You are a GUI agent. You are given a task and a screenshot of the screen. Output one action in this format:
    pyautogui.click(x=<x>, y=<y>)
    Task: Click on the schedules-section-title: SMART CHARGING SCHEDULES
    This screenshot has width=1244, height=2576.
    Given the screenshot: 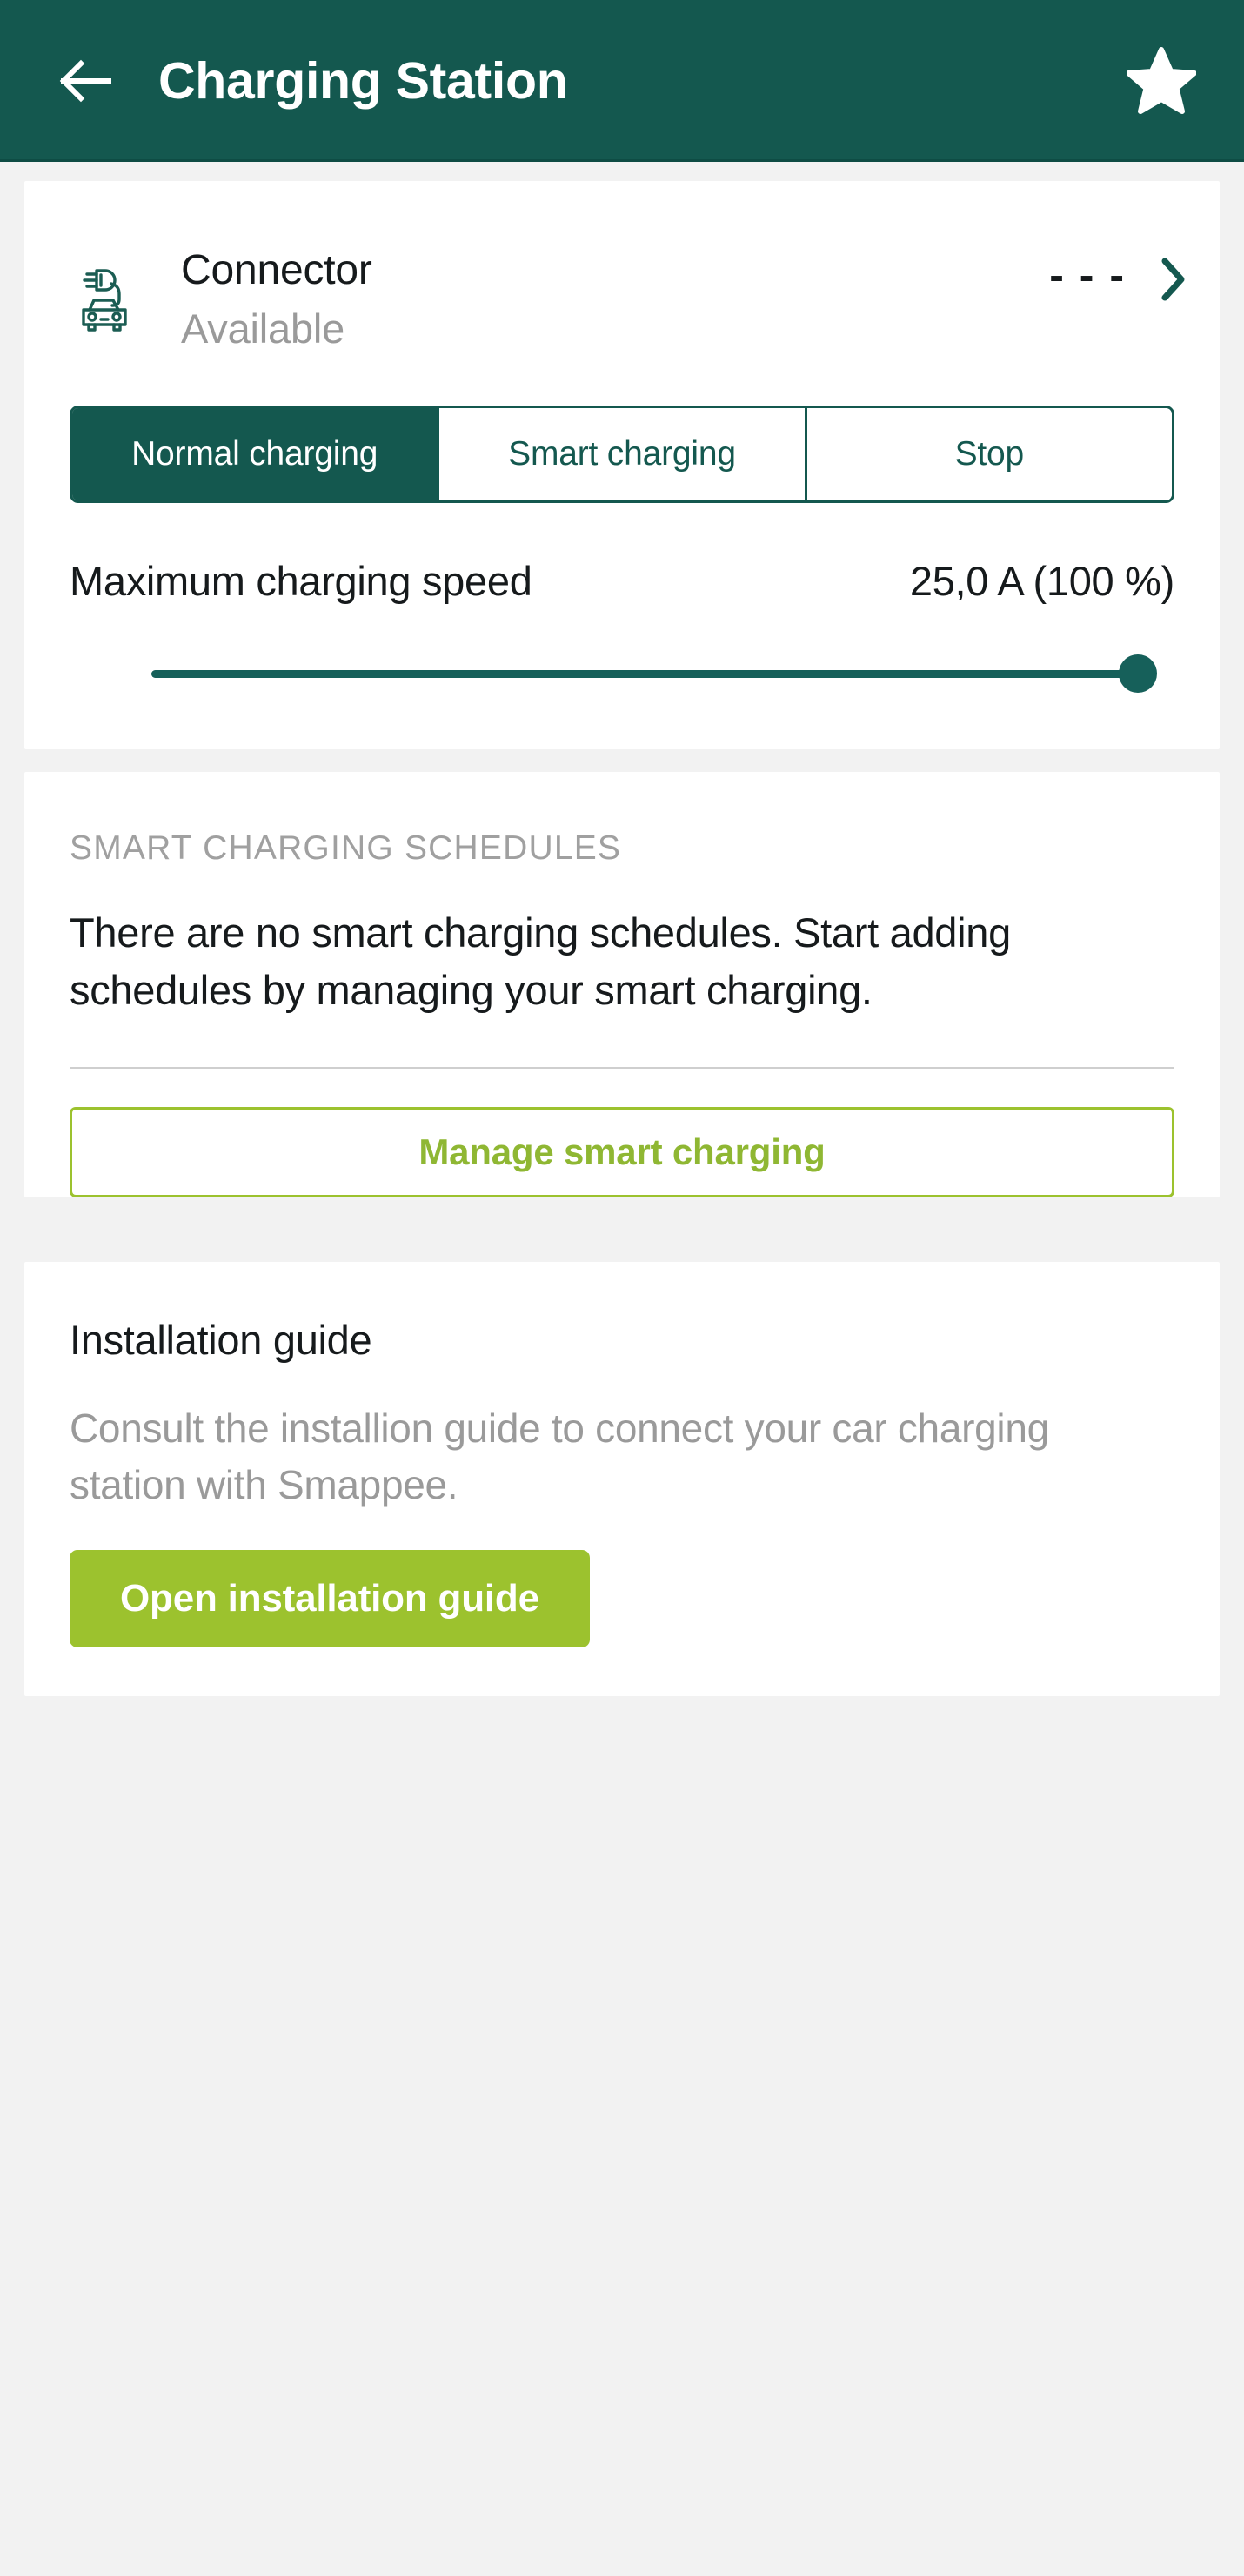 What is the action you would take?
    pyautogui.click(x=346, y=849)
    